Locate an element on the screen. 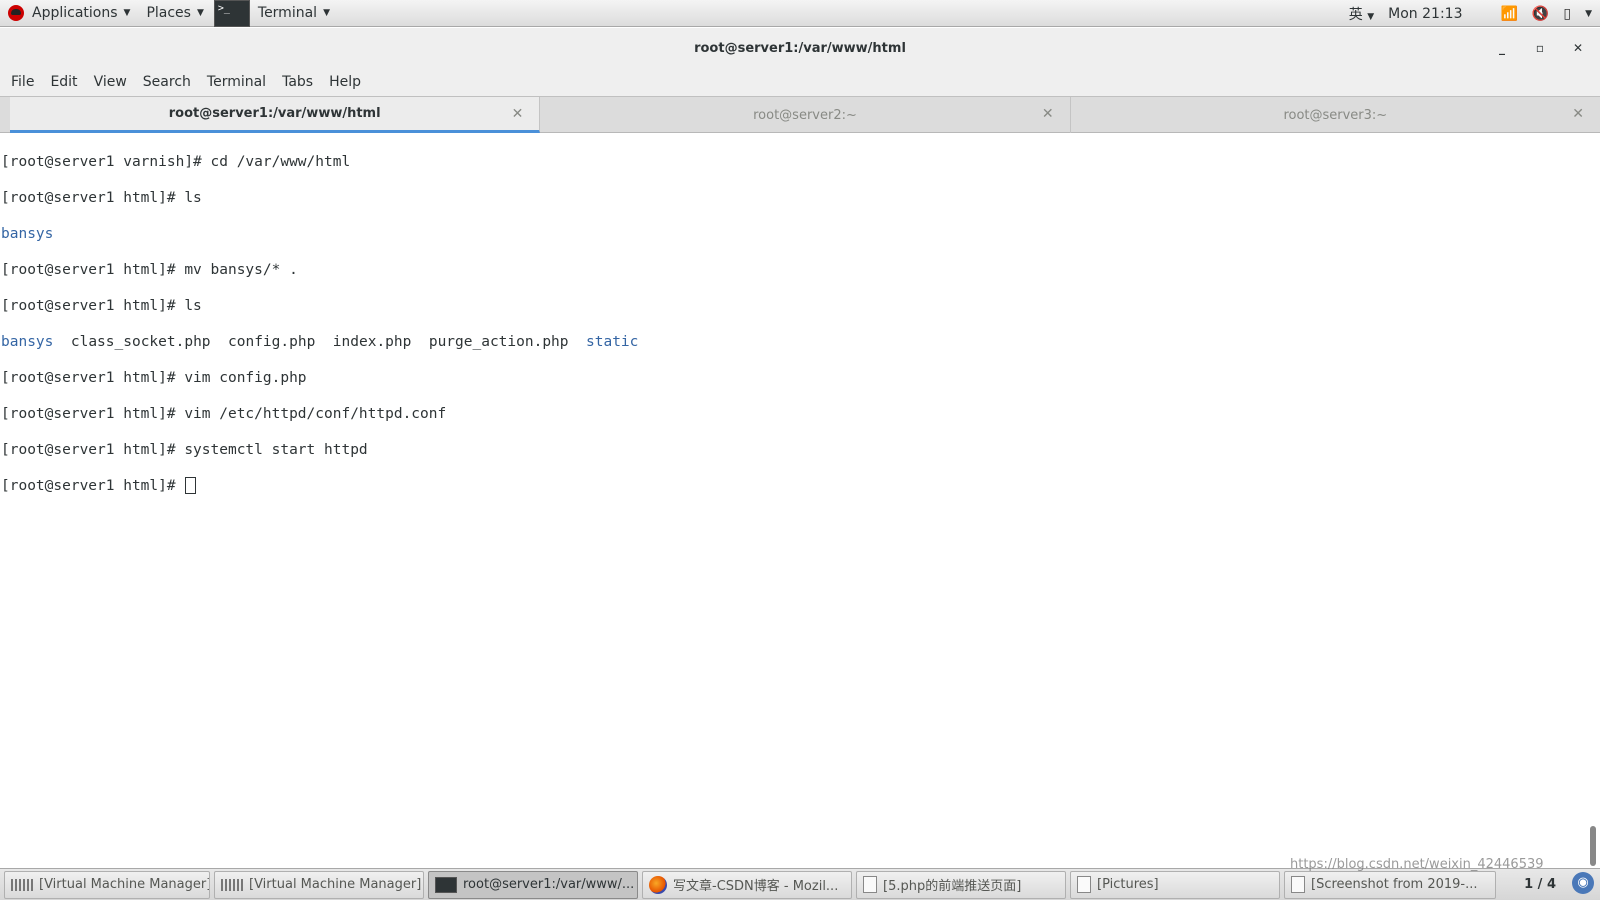 The width and height of the screenshot is (1600, 900). file-entry: config.php is located at coordinates (272, 342).